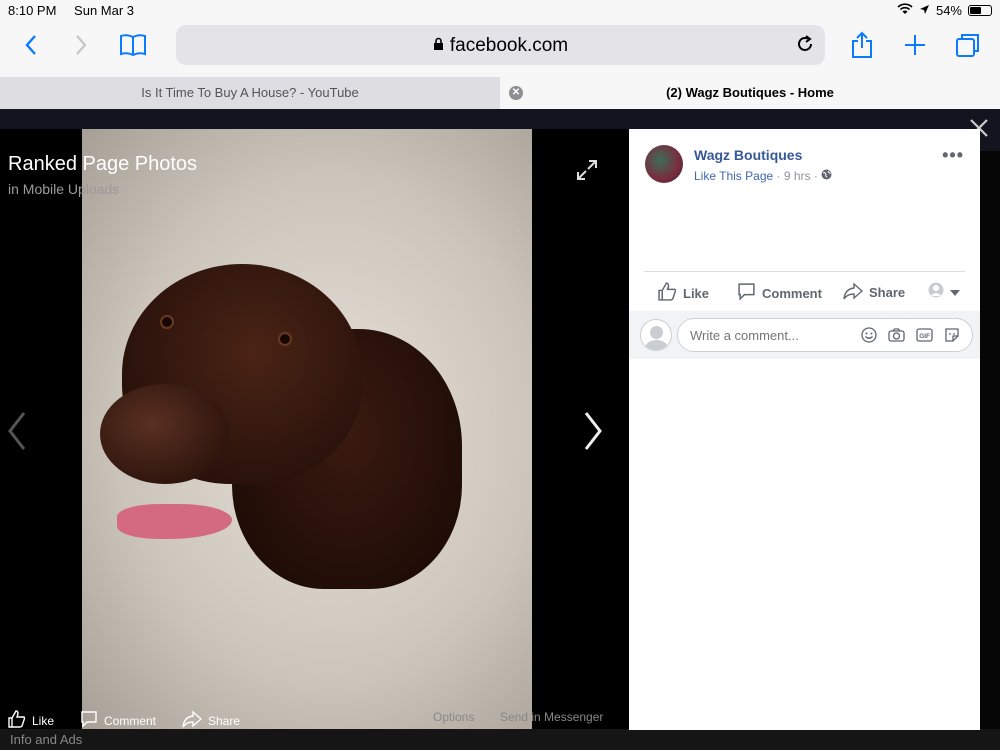 The height and width of the screenshot is (750, 1000). What do you see at coordinates (43, 720) in the screenshot?
I see `photo-like-label: Like` at bounding box center [43, 720].